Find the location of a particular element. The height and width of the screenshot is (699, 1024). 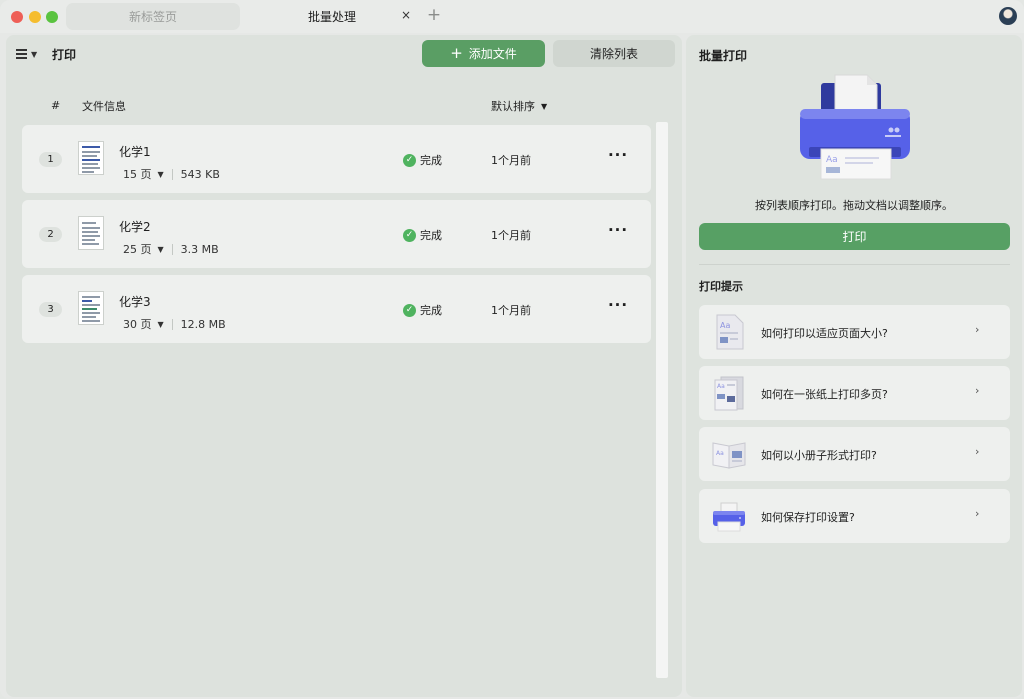

menu-icon is located at coordinates (21, 54).